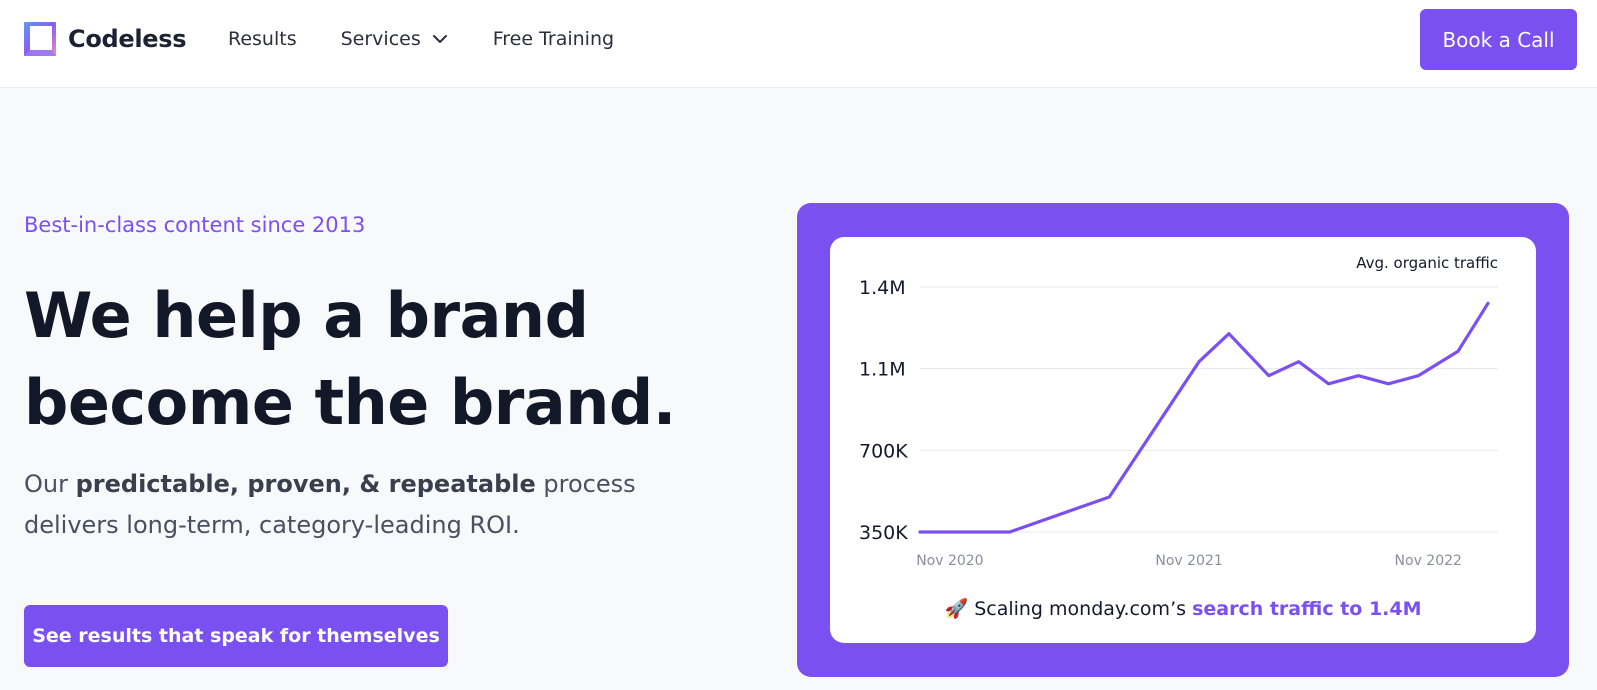  What do you see at coordinates (350, 402) in the screenshot?
I see `headline-line-2: become the brand.` at bounding box center [350, 402].